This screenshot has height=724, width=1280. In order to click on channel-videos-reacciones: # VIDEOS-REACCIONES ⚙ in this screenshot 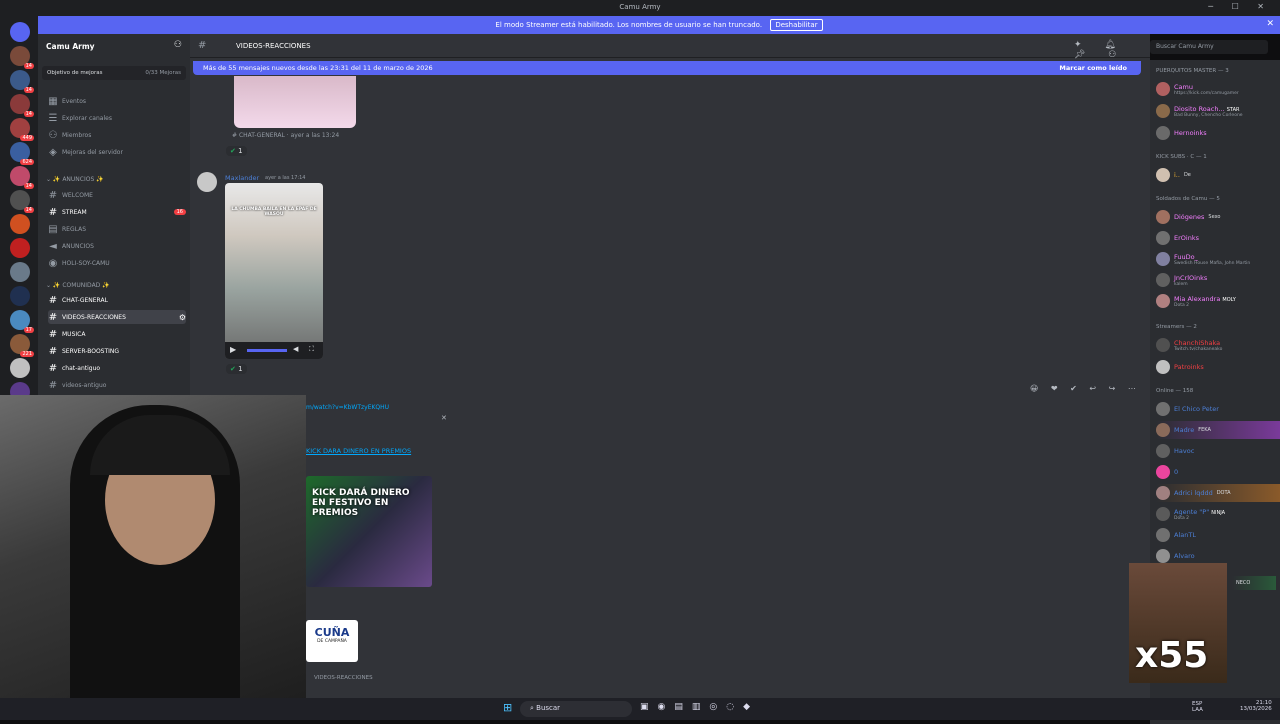, I will do `click(117, 317)`.